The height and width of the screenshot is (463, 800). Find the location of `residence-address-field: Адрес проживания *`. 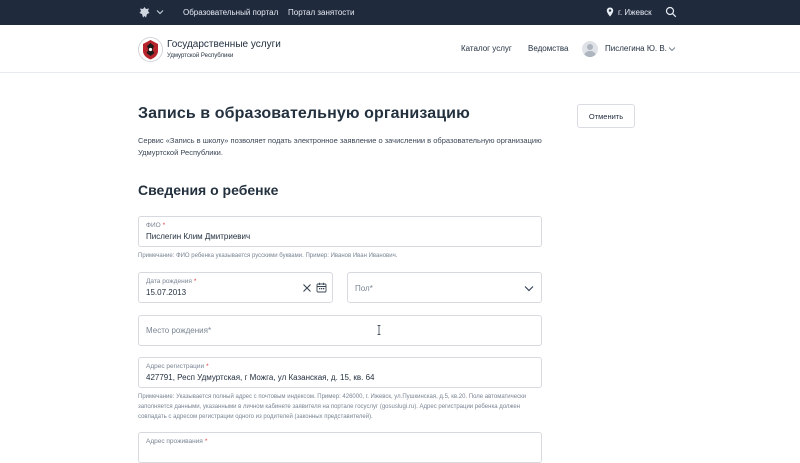

residence-address-field: Адрес проживания * is located at coordinates (340, 447).